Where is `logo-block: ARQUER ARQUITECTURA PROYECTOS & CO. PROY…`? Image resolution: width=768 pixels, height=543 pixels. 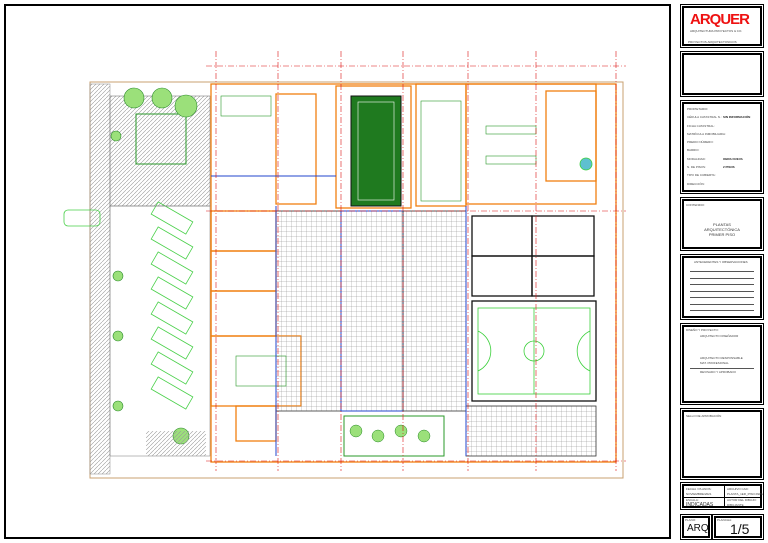 logo-block: ARQUER ARQUITECTURA PROYECTOS & CO. PROY… is located at coordinates (722, 26).